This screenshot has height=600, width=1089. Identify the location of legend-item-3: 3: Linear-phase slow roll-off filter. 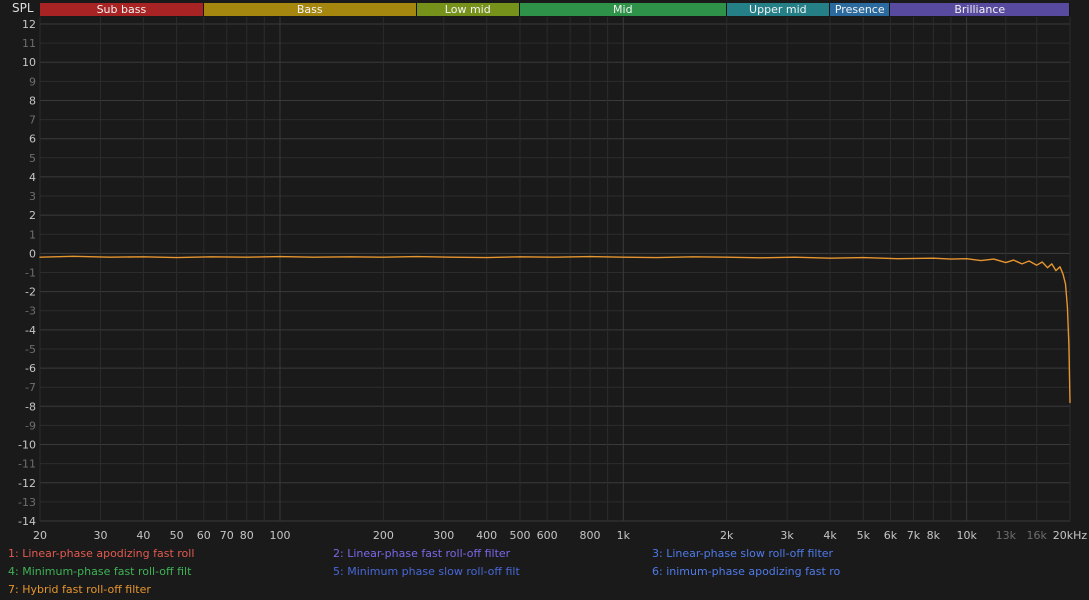
(742, 553).